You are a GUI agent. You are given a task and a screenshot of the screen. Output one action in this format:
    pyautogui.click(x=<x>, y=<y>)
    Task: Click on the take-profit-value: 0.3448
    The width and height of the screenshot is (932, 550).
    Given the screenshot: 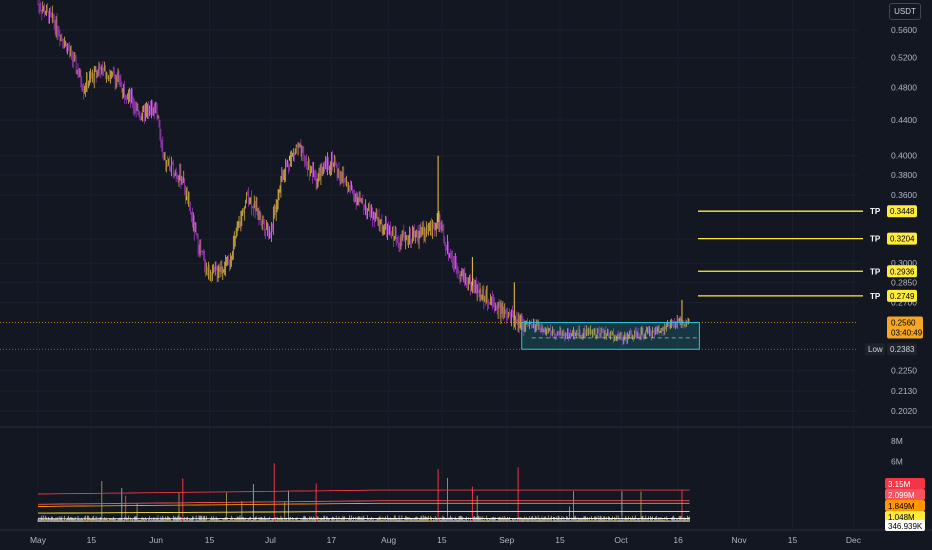 What is the action you would take?
    pyautogui.click(x=902, y=211)
    